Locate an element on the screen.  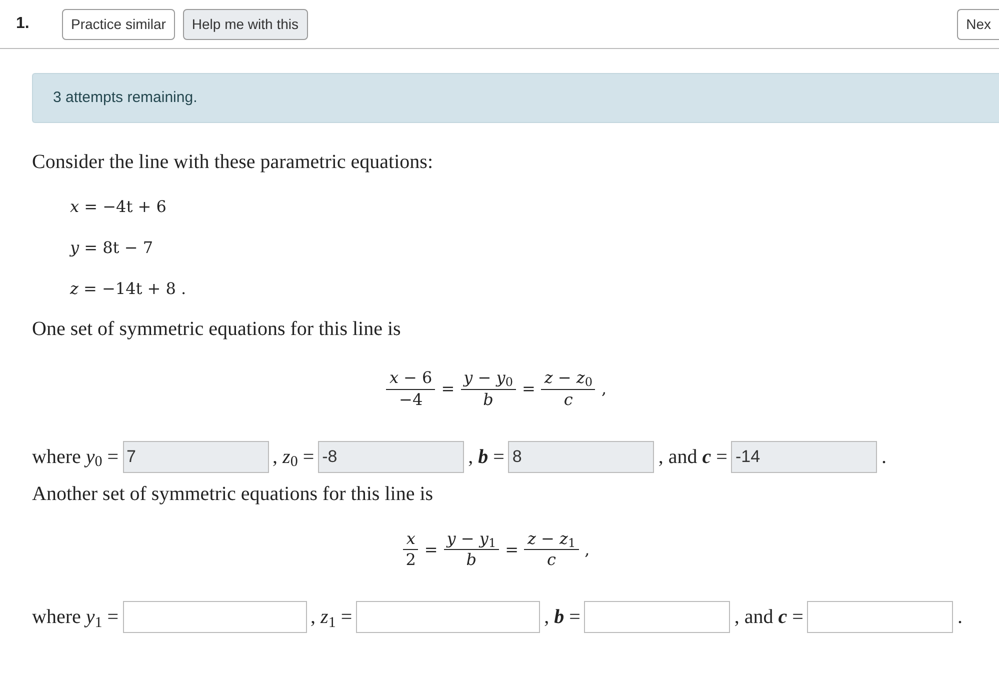
equation: x = −4t + 6 is located at coordinates (118, 207).